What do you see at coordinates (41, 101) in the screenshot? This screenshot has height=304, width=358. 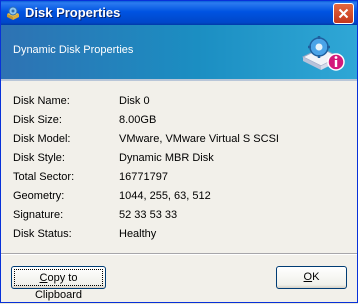 I see `property-label: Disk Name:` at bounding box center [41, 101].